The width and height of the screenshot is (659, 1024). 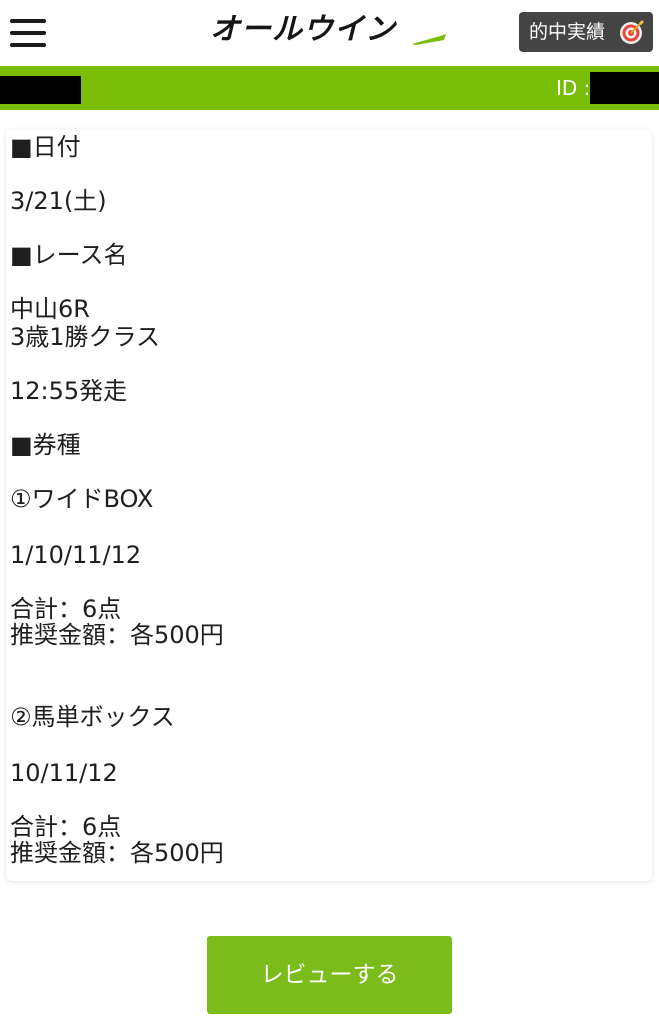 I want to click on bet-2-recommended-amount: 推奨金額：各500円, so click(x=117, y=853).